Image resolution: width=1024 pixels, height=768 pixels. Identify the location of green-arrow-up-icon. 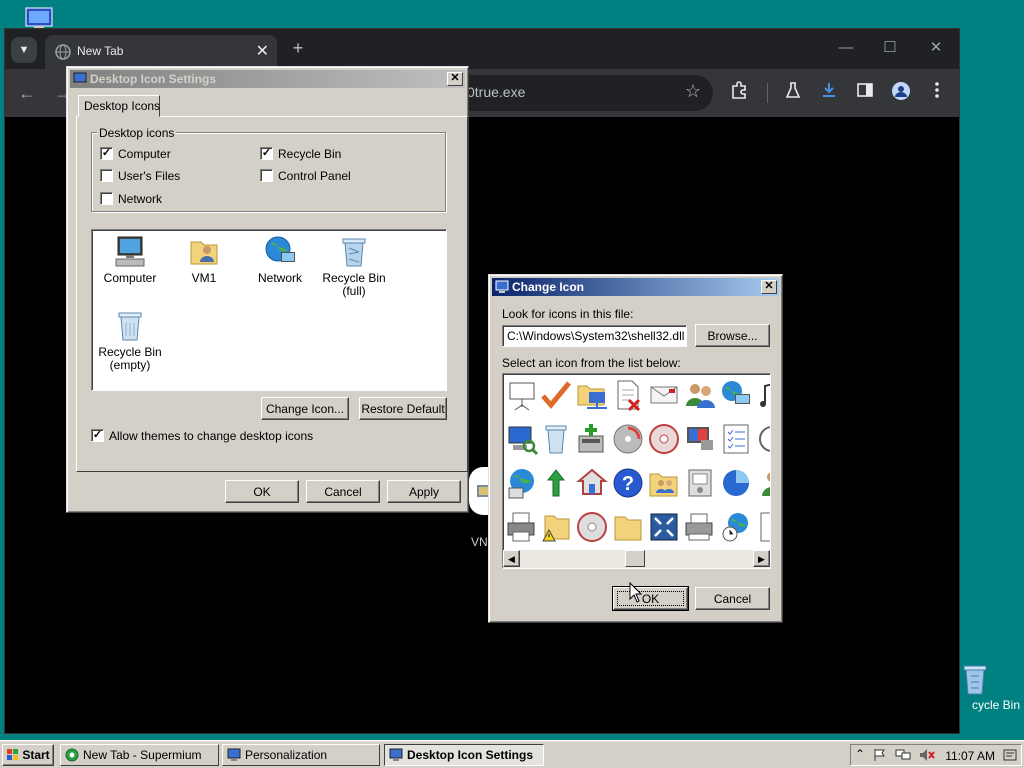
(556, 483).